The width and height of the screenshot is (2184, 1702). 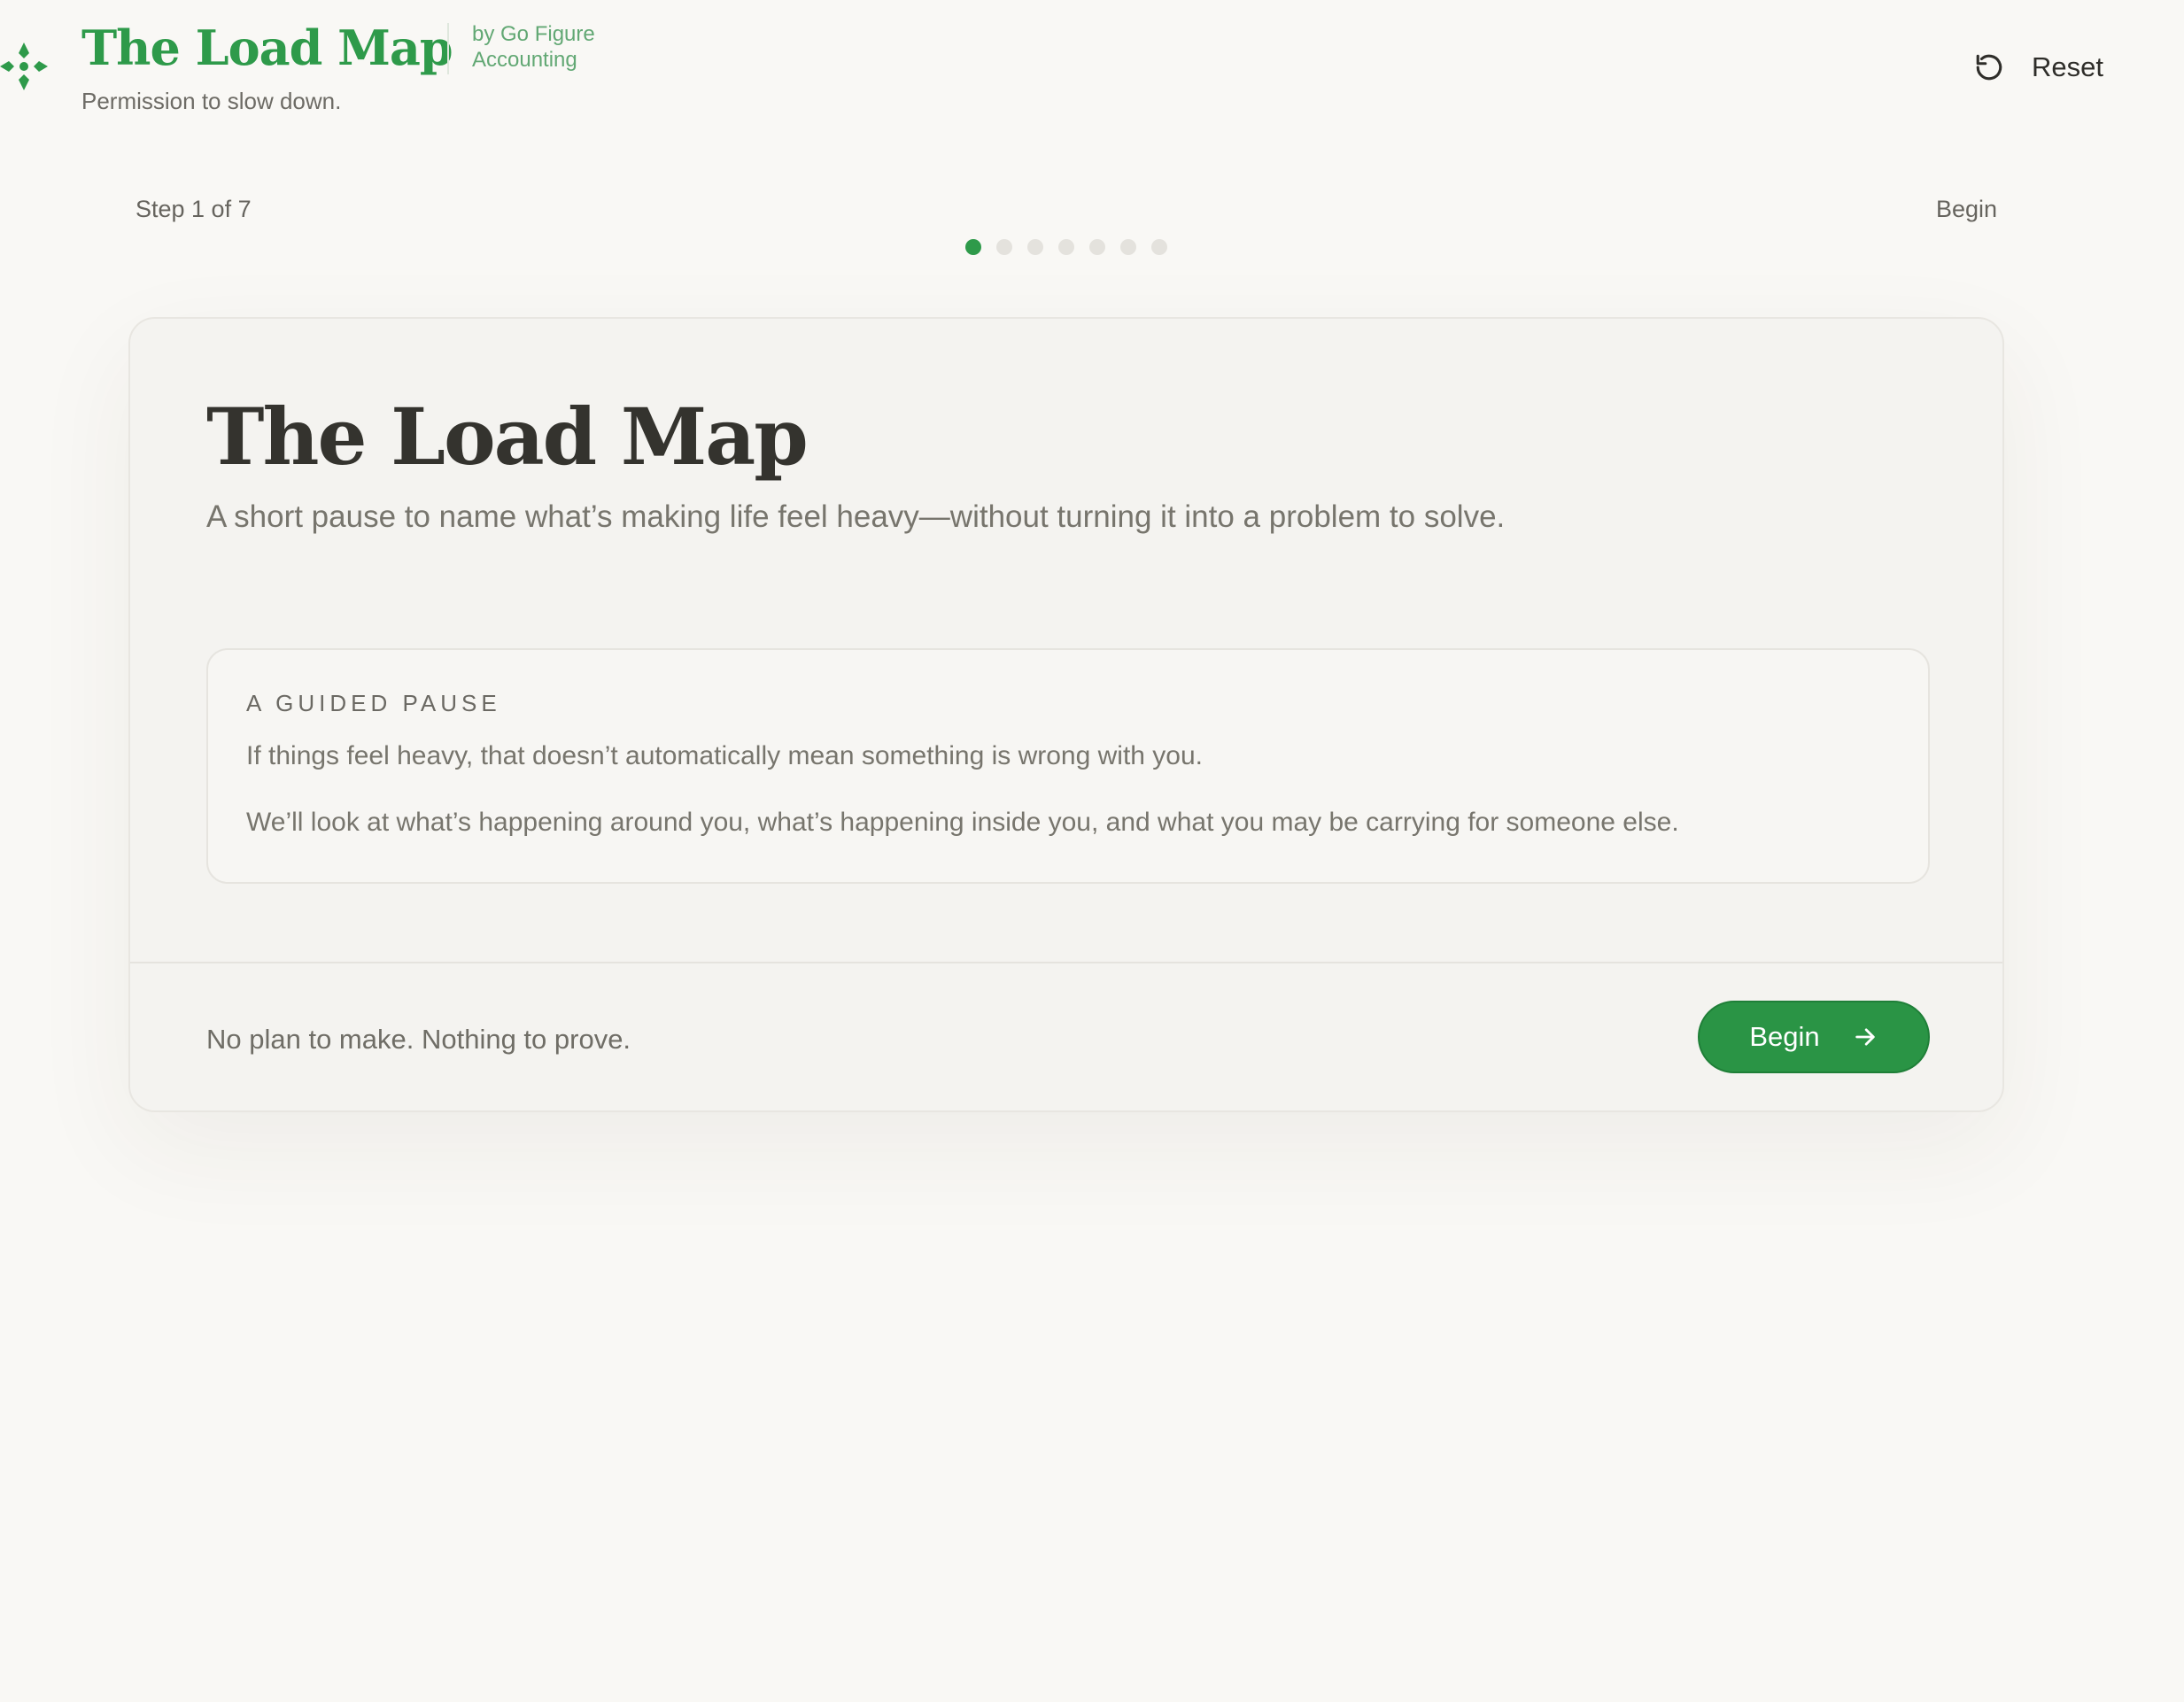 What do you see at coordinates (508, 437) in the screenshot?
I see `card-title: The Load Map` at bounding box center [508, 437].